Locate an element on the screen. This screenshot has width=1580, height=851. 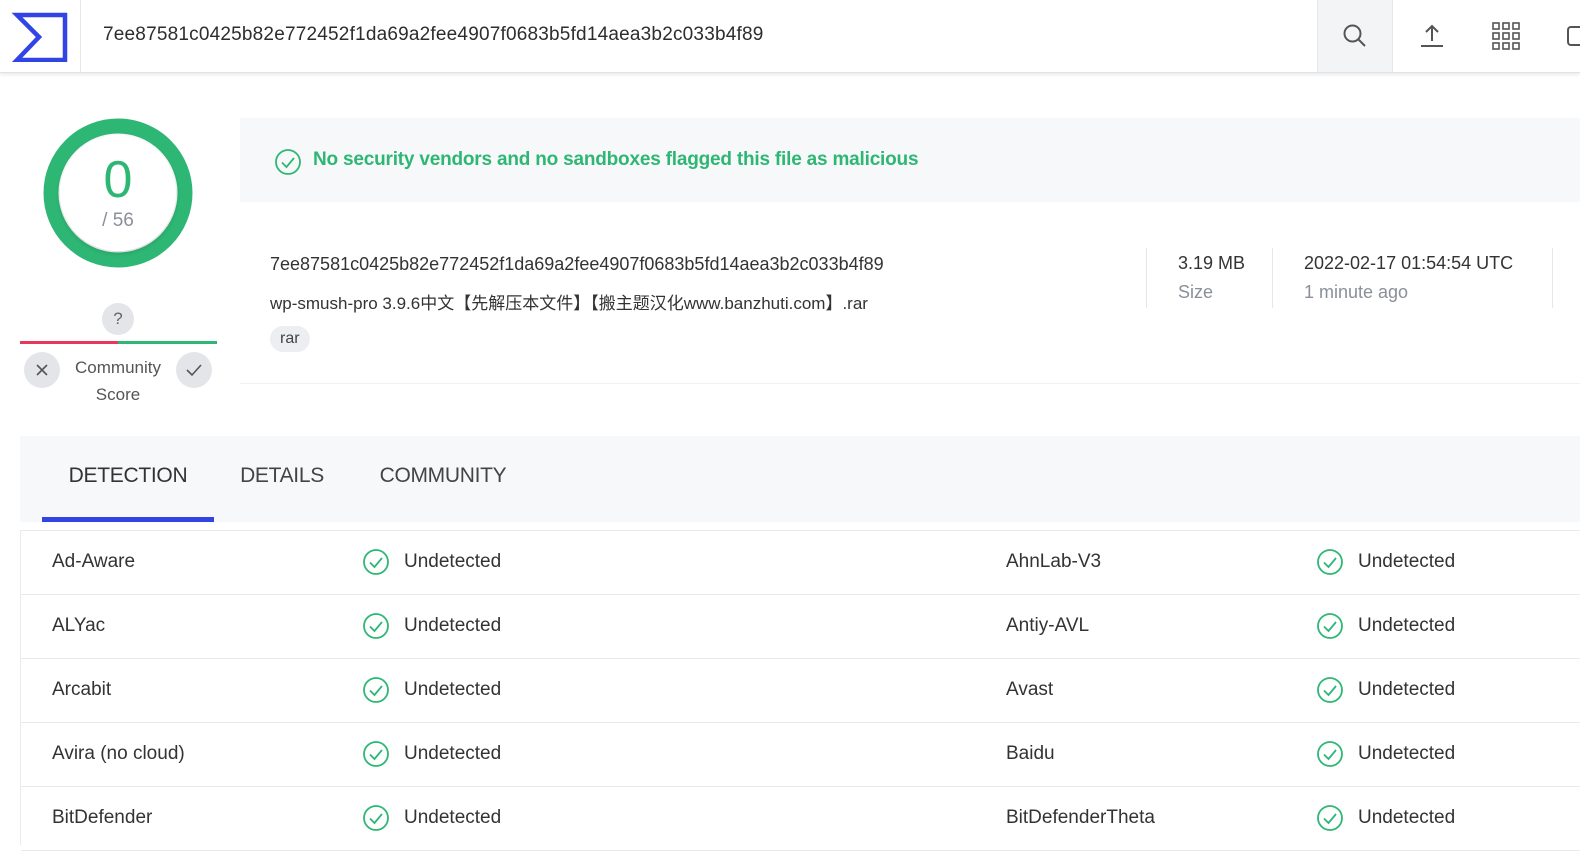
harmless-vote-bar is located at coordinates (167, 342).